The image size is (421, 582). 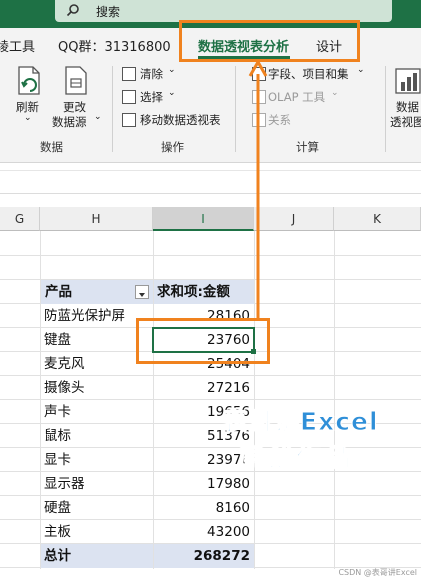 What do you see at coordinates (296, 458) in the screenshot?
I see `watermark-line-2: 原创作品` at bounding box center [296, 458].